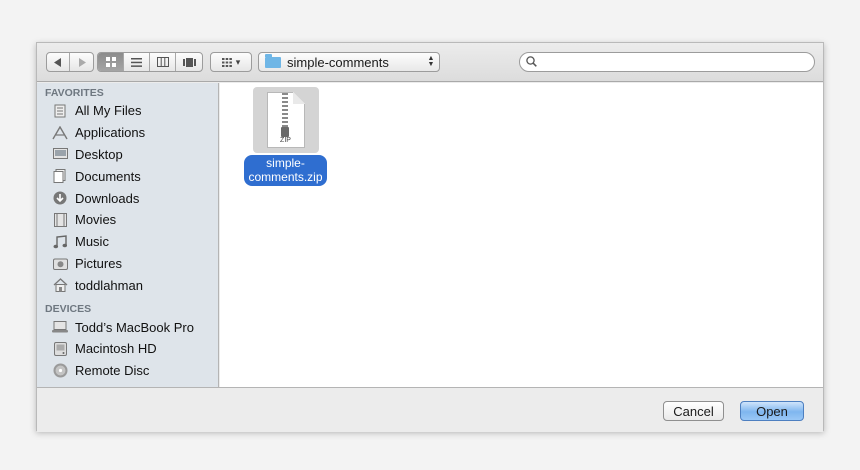  I want to click on sidebar-item-music: Music, so click(127, 242).